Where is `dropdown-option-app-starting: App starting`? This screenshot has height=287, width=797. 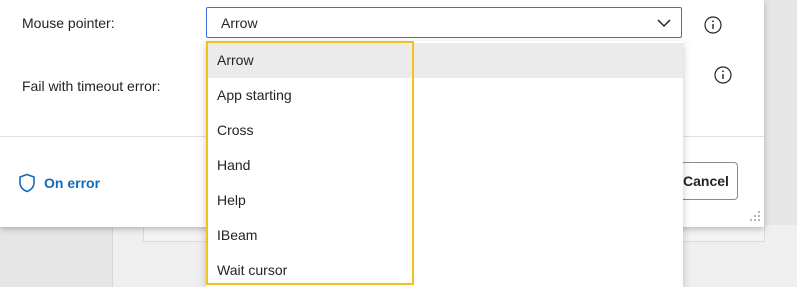 dropdown-option-app-starting: App starting is located at coordinates (444, 95).